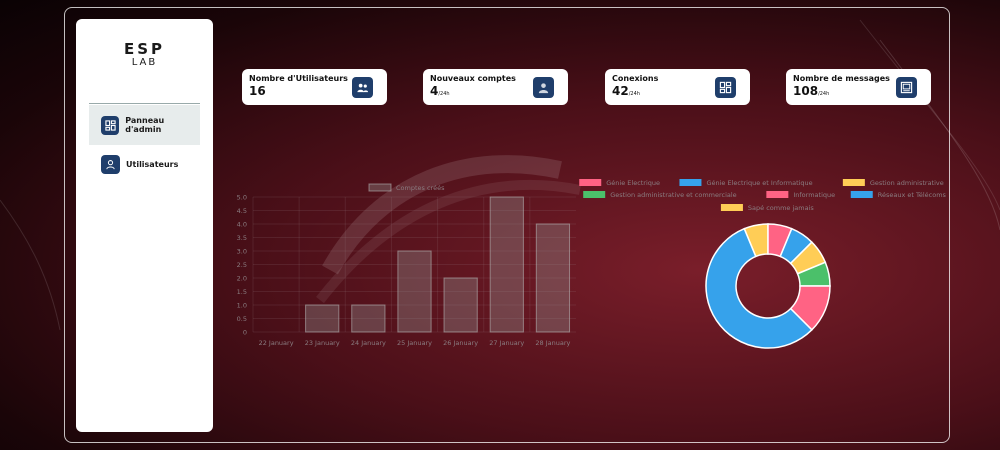 The width and height of the screenshot is (1000, 450). What do you see at coordinates (633, 183) in the screenshot?
I see `donut-legend-label: Génie Electrique` at bounding box center [633, 183].